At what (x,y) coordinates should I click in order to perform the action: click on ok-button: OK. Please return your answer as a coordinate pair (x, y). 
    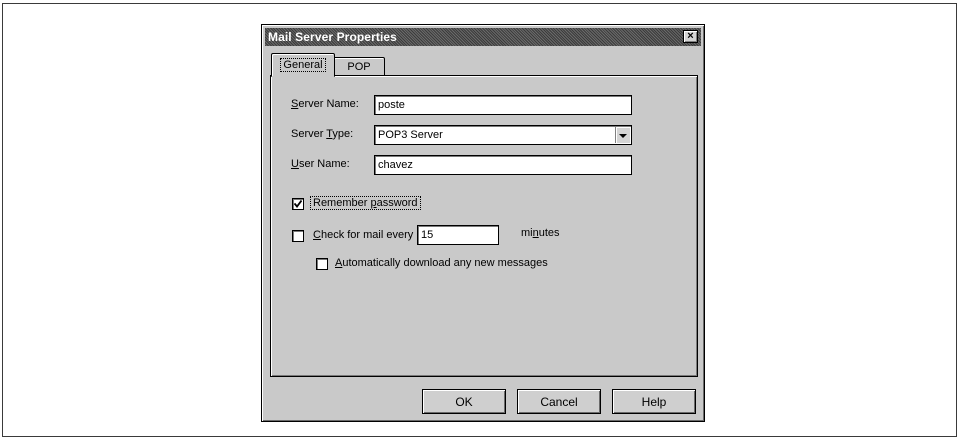
    Looking at the image, I should click on (464, 401).